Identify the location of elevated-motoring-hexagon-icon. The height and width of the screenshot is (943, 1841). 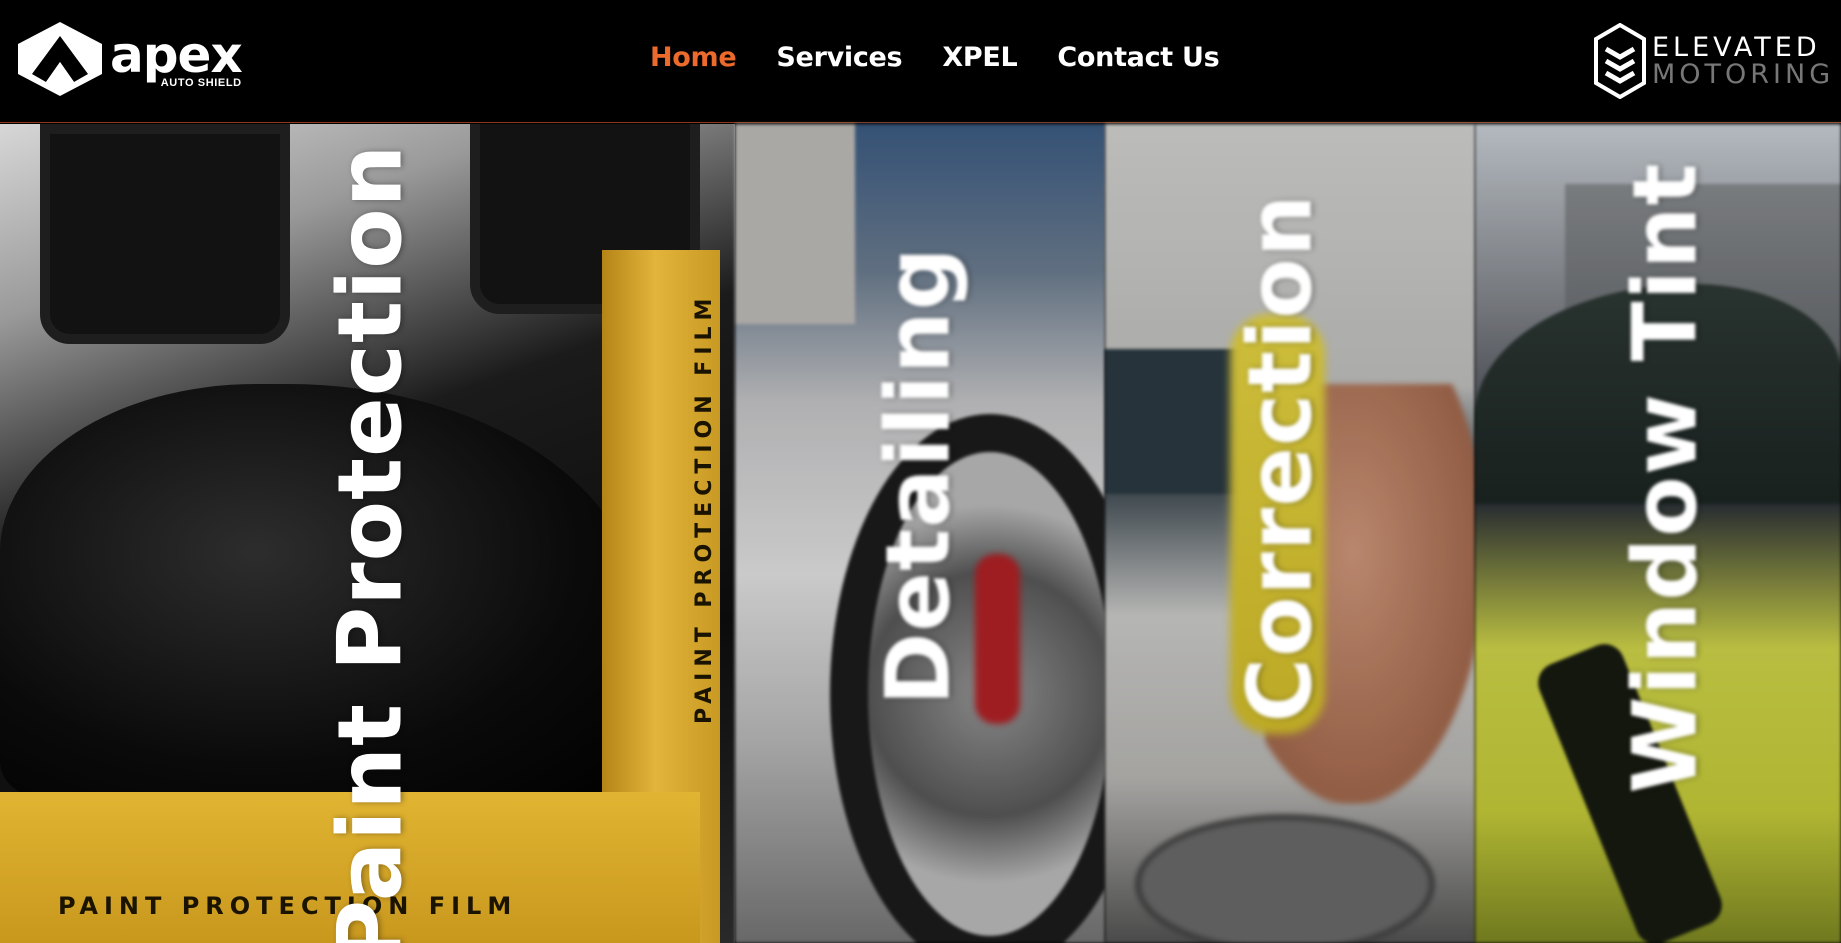
(1620, 61).